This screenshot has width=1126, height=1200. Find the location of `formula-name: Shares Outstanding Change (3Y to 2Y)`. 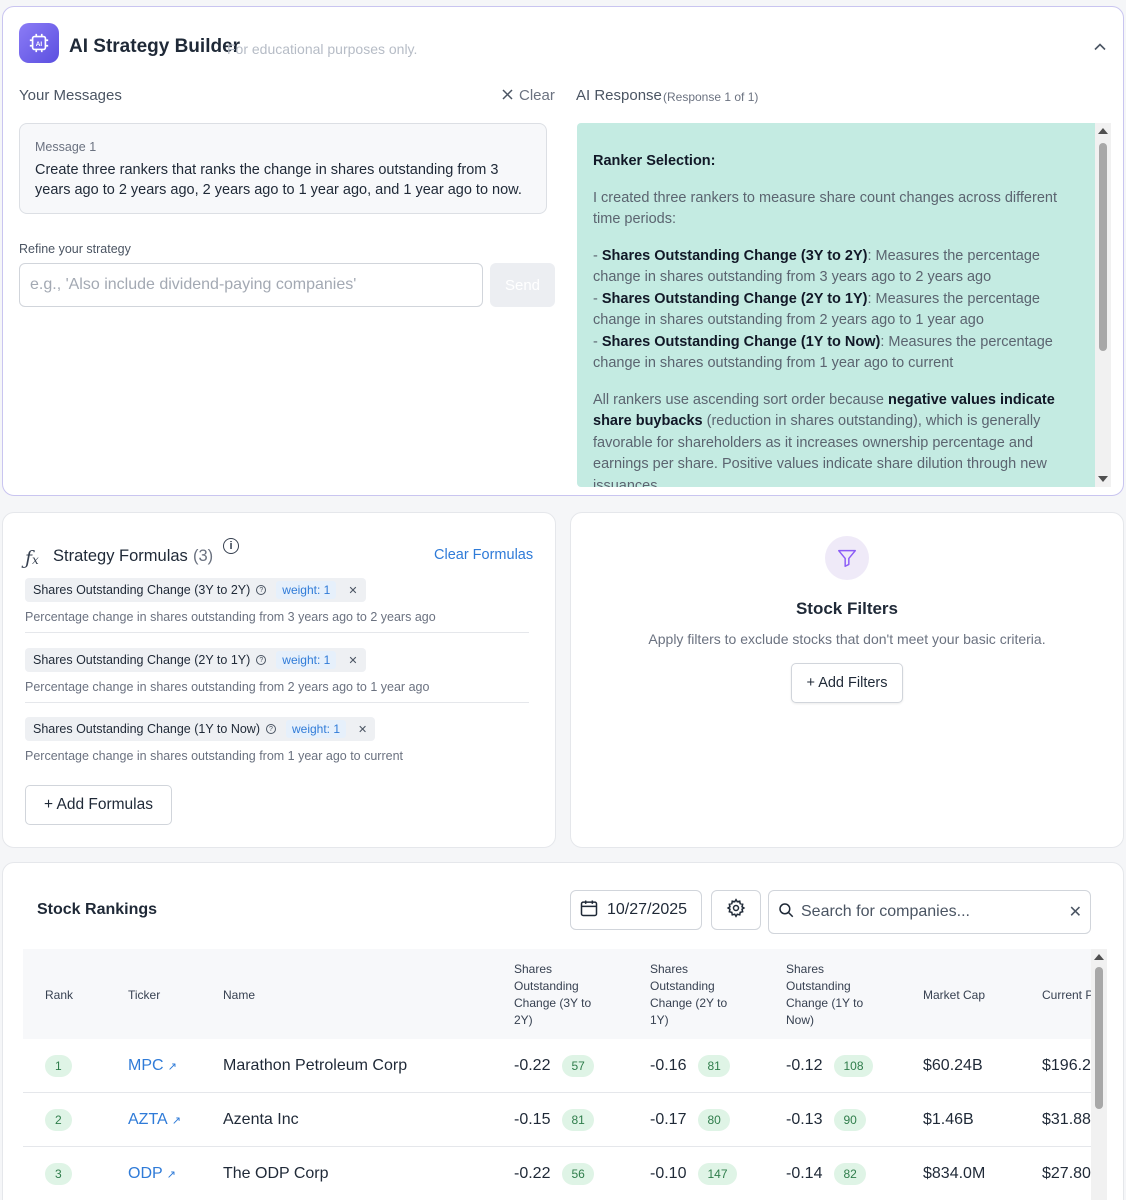

formula-name: Shares Outstanding Change (3Y to 2Y) is located at coordinates (142, 590).